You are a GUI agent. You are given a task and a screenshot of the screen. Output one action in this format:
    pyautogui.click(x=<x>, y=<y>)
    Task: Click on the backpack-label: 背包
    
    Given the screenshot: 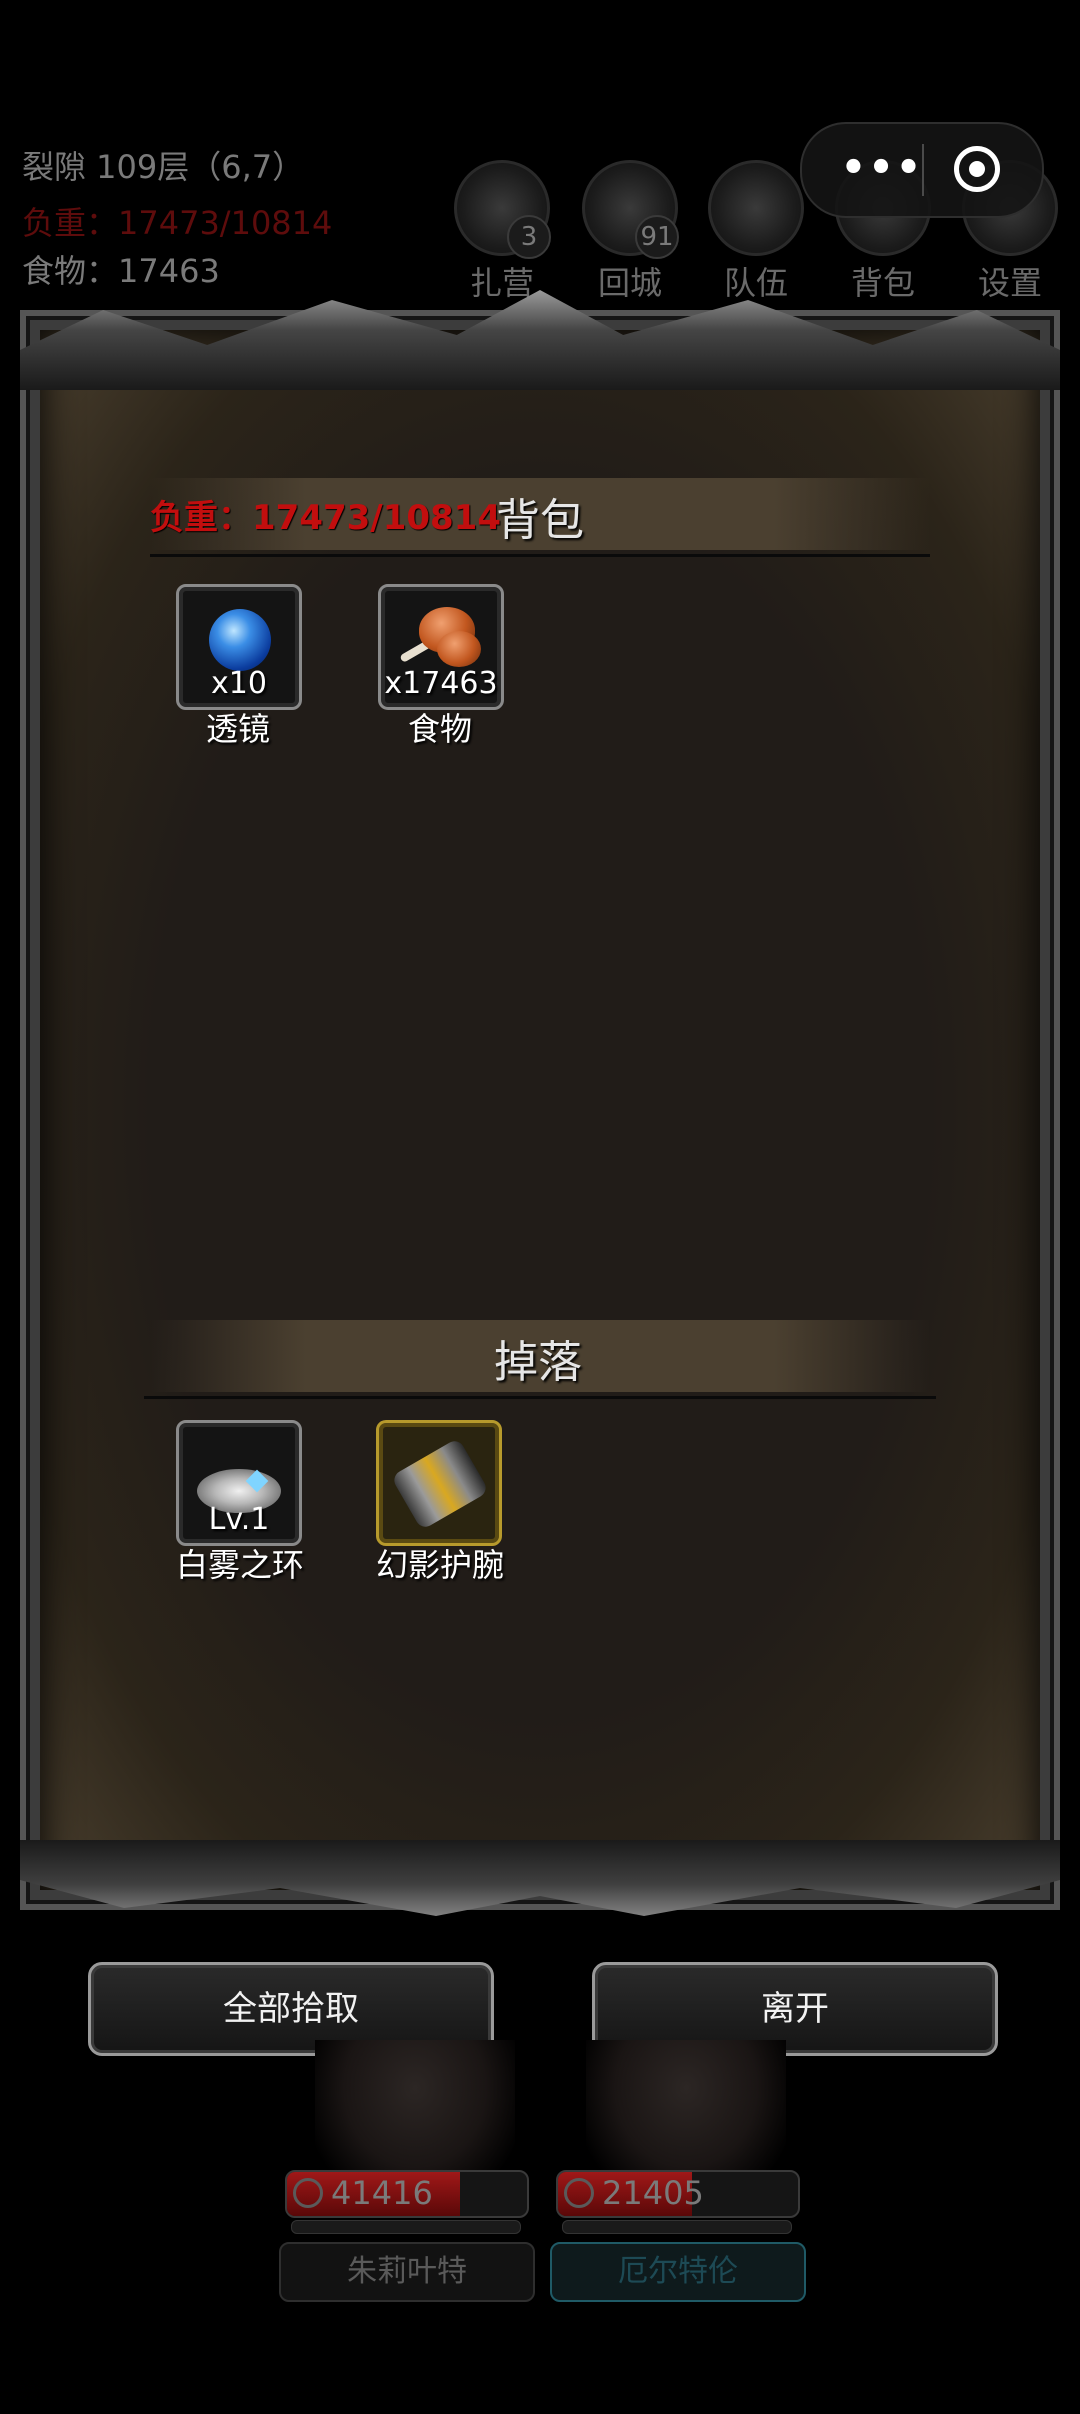 What is the action you would take?
    pyautogui.click(x=882, y=283)
    